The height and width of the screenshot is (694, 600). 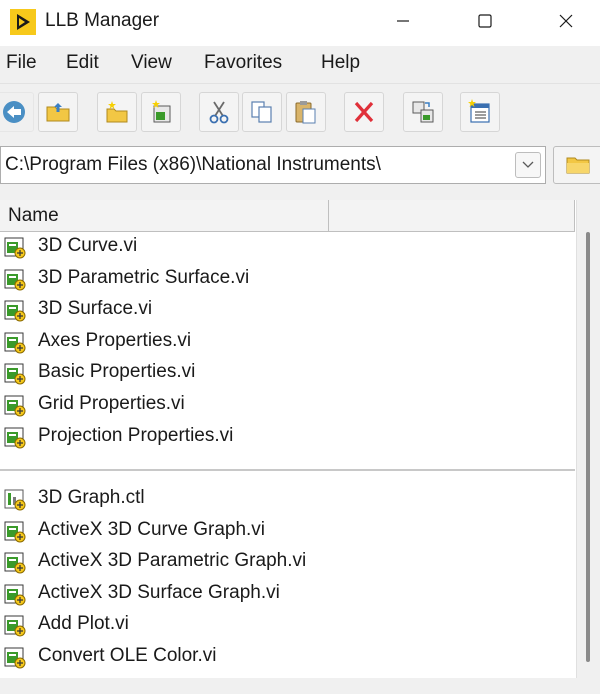 What do you see at coordinates (163, 499) in the screenshot?
I see `list-item: 3D Graph.ctl` at bounding box center [163, 499].